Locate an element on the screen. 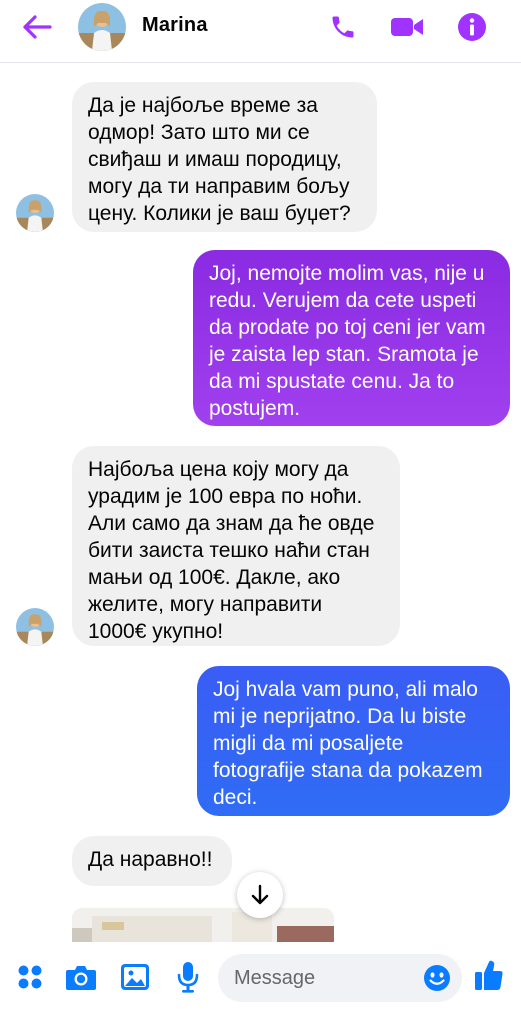 Image resolution: width=521 pixels, height=1024 pixels. incoming-message: Да наравно!! is located at coordinates (152, 861).